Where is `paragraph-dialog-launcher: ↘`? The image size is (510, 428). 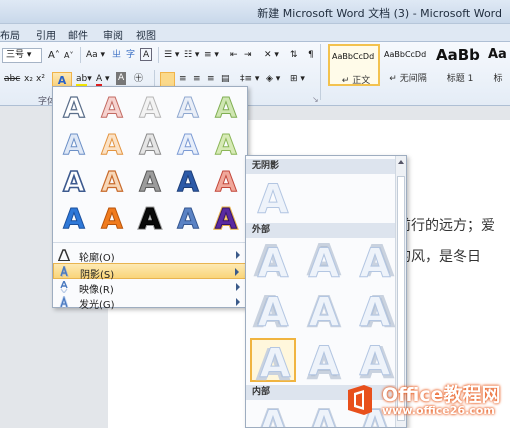
paragraph-dialog-launcher: ↘ is located at coordinates (315, 99).